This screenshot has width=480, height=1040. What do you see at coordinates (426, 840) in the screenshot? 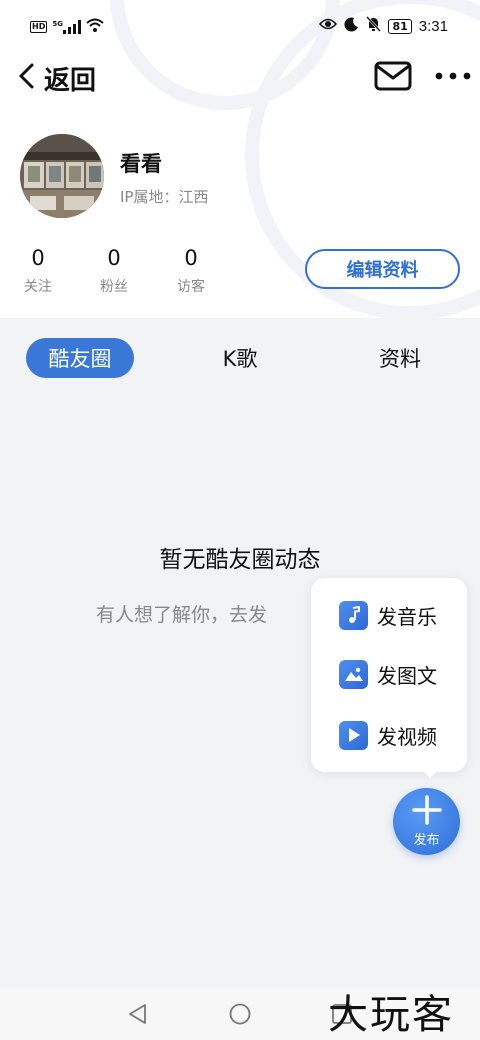
I see `publish-label: 发布` at bounding box center [426, 840].